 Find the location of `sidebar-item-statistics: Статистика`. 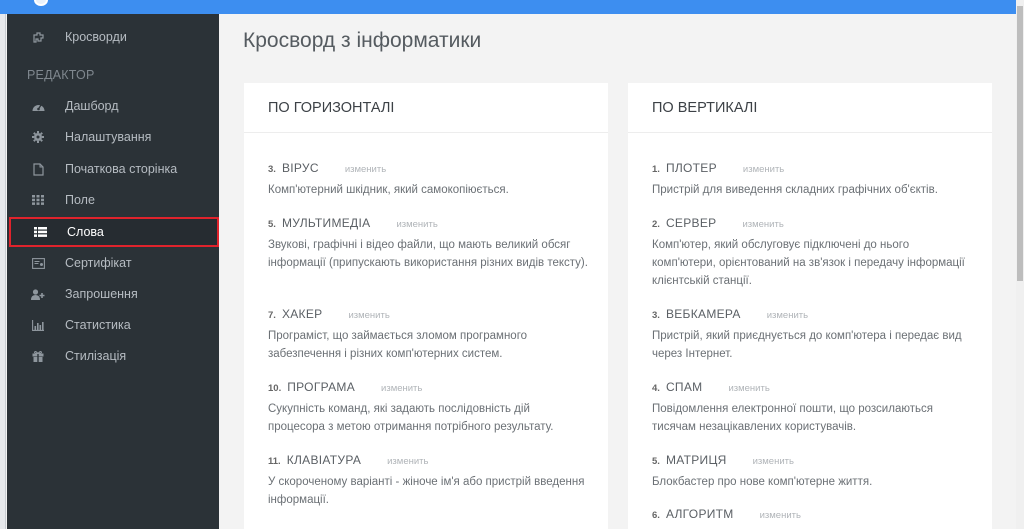

sidebar-item-statistics: Статистика is located at coordinates (113, 325).